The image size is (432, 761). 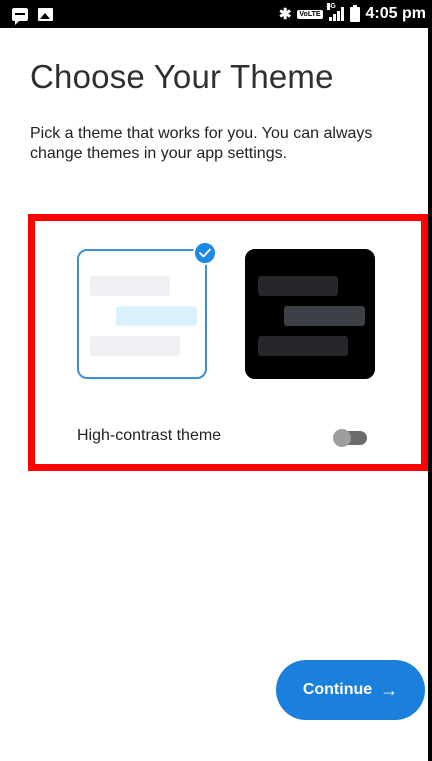 I want to click on status-bar: ✱ VoLTE 4G 4:05 pm, so click(x=216, y=14).